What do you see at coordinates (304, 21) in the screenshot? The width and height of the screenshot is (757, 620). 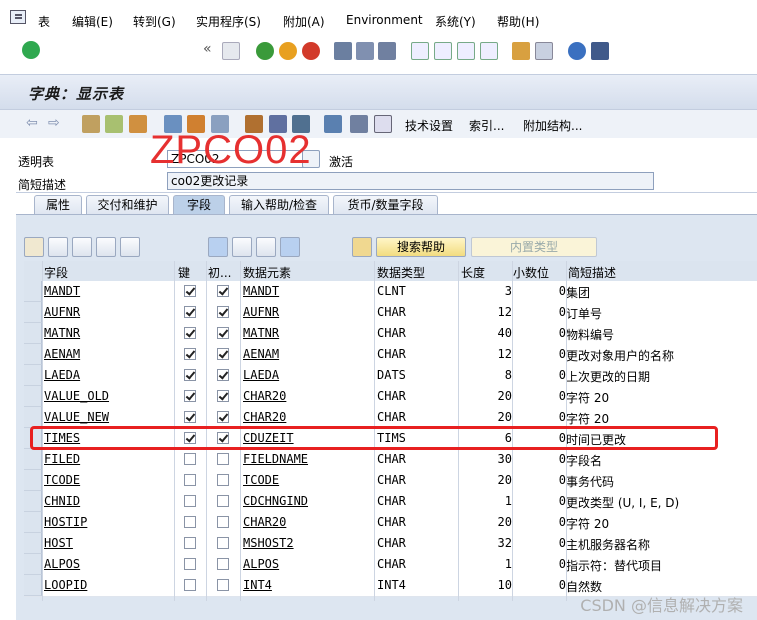 I see `menu-extras: 附加(A)` at bounding box center [304, 21].